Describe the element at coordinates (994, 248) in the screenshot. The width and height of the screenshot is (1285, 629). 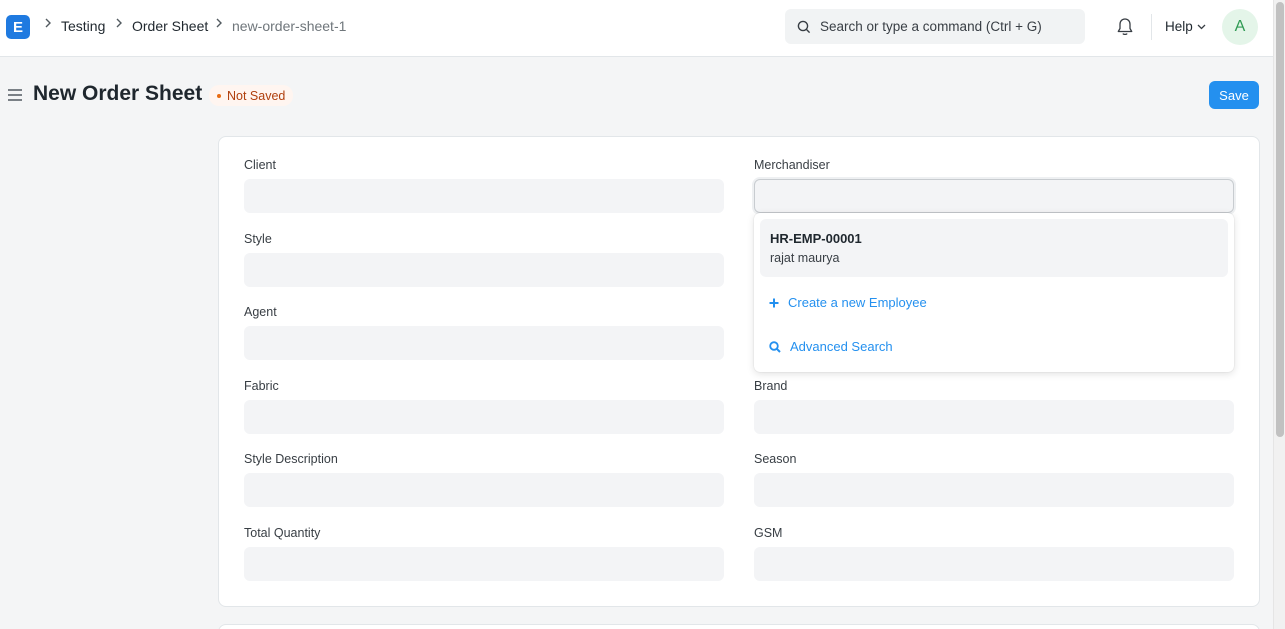
I see `dropdown-option-employee: HR-EMP-00001 rajat maurya` at that location.